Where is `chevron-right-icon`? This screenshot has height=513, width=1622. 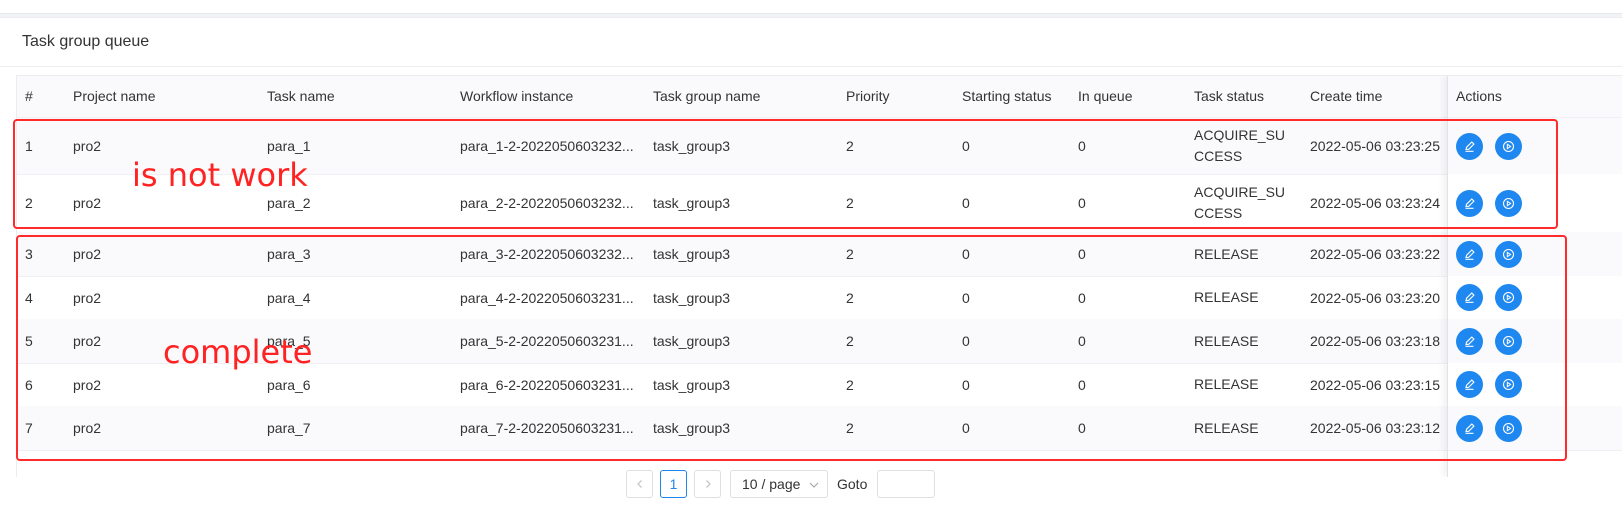
chevron-right-icon is located at coordinates (708, 484).